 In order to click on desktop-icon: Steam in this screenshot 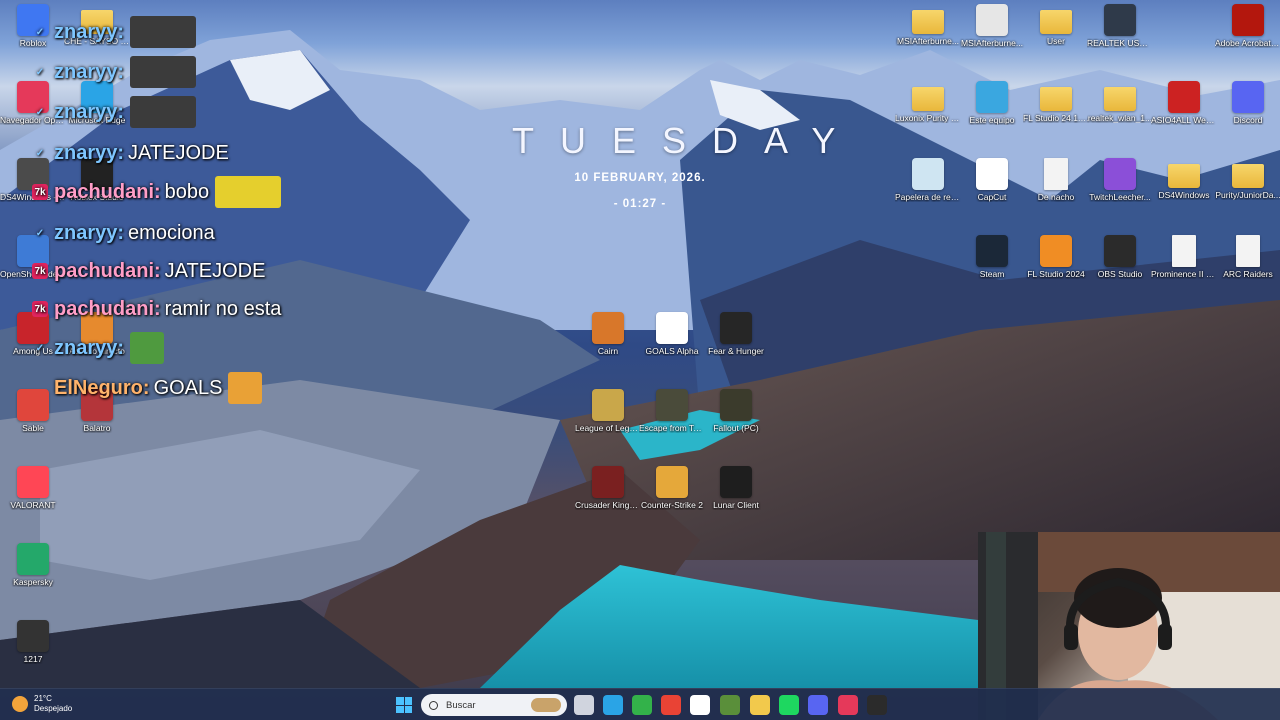, I will do `click(992, 257)`.